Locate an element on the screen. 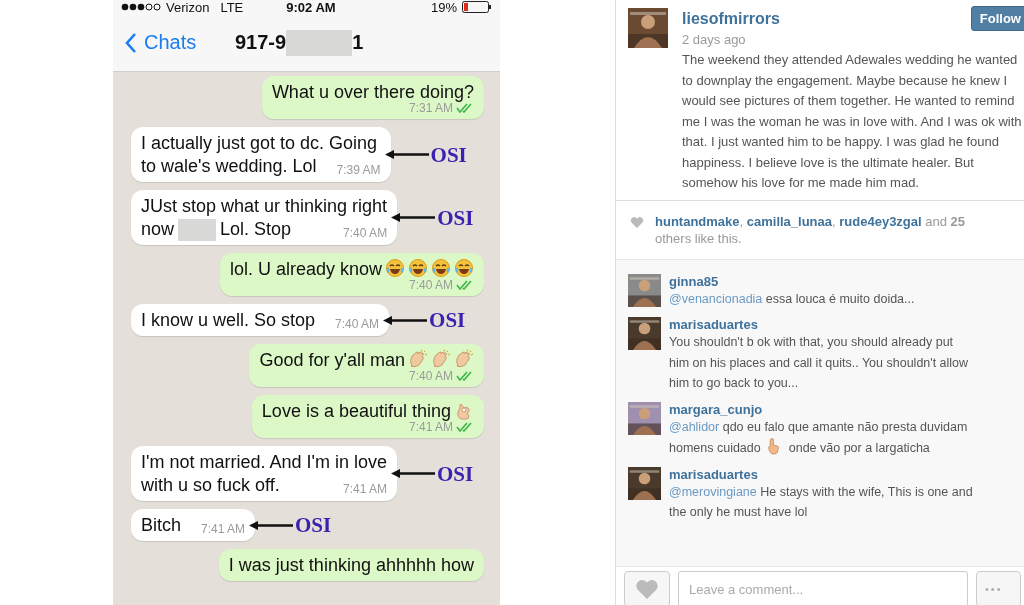 The image size is (1024, 605). battery-icon is located at coordinates (477, 7).